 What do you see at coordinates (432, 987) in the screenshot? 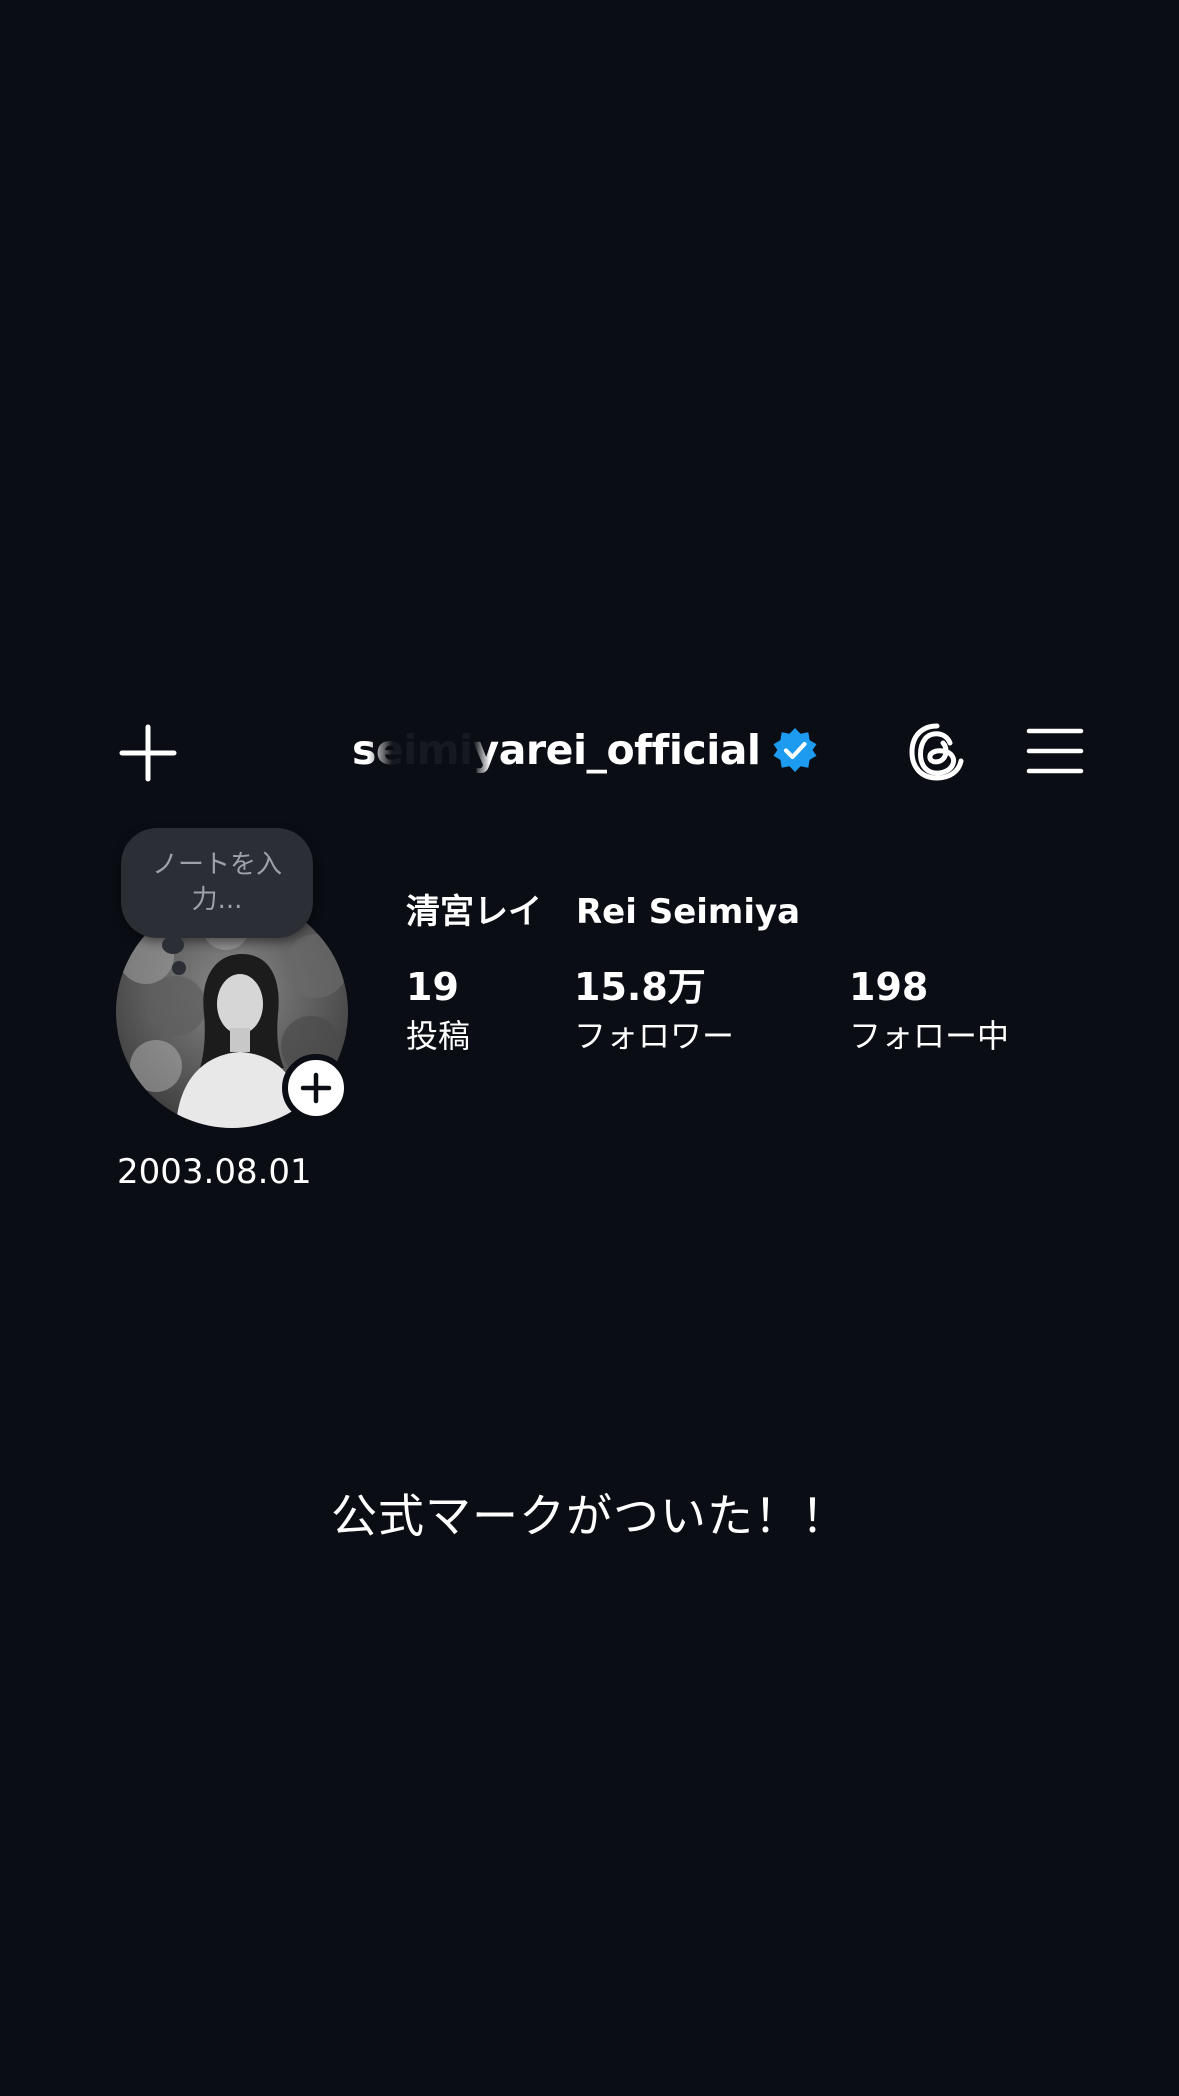
I see `posts-count: 19` at bounding box center [432, 987].